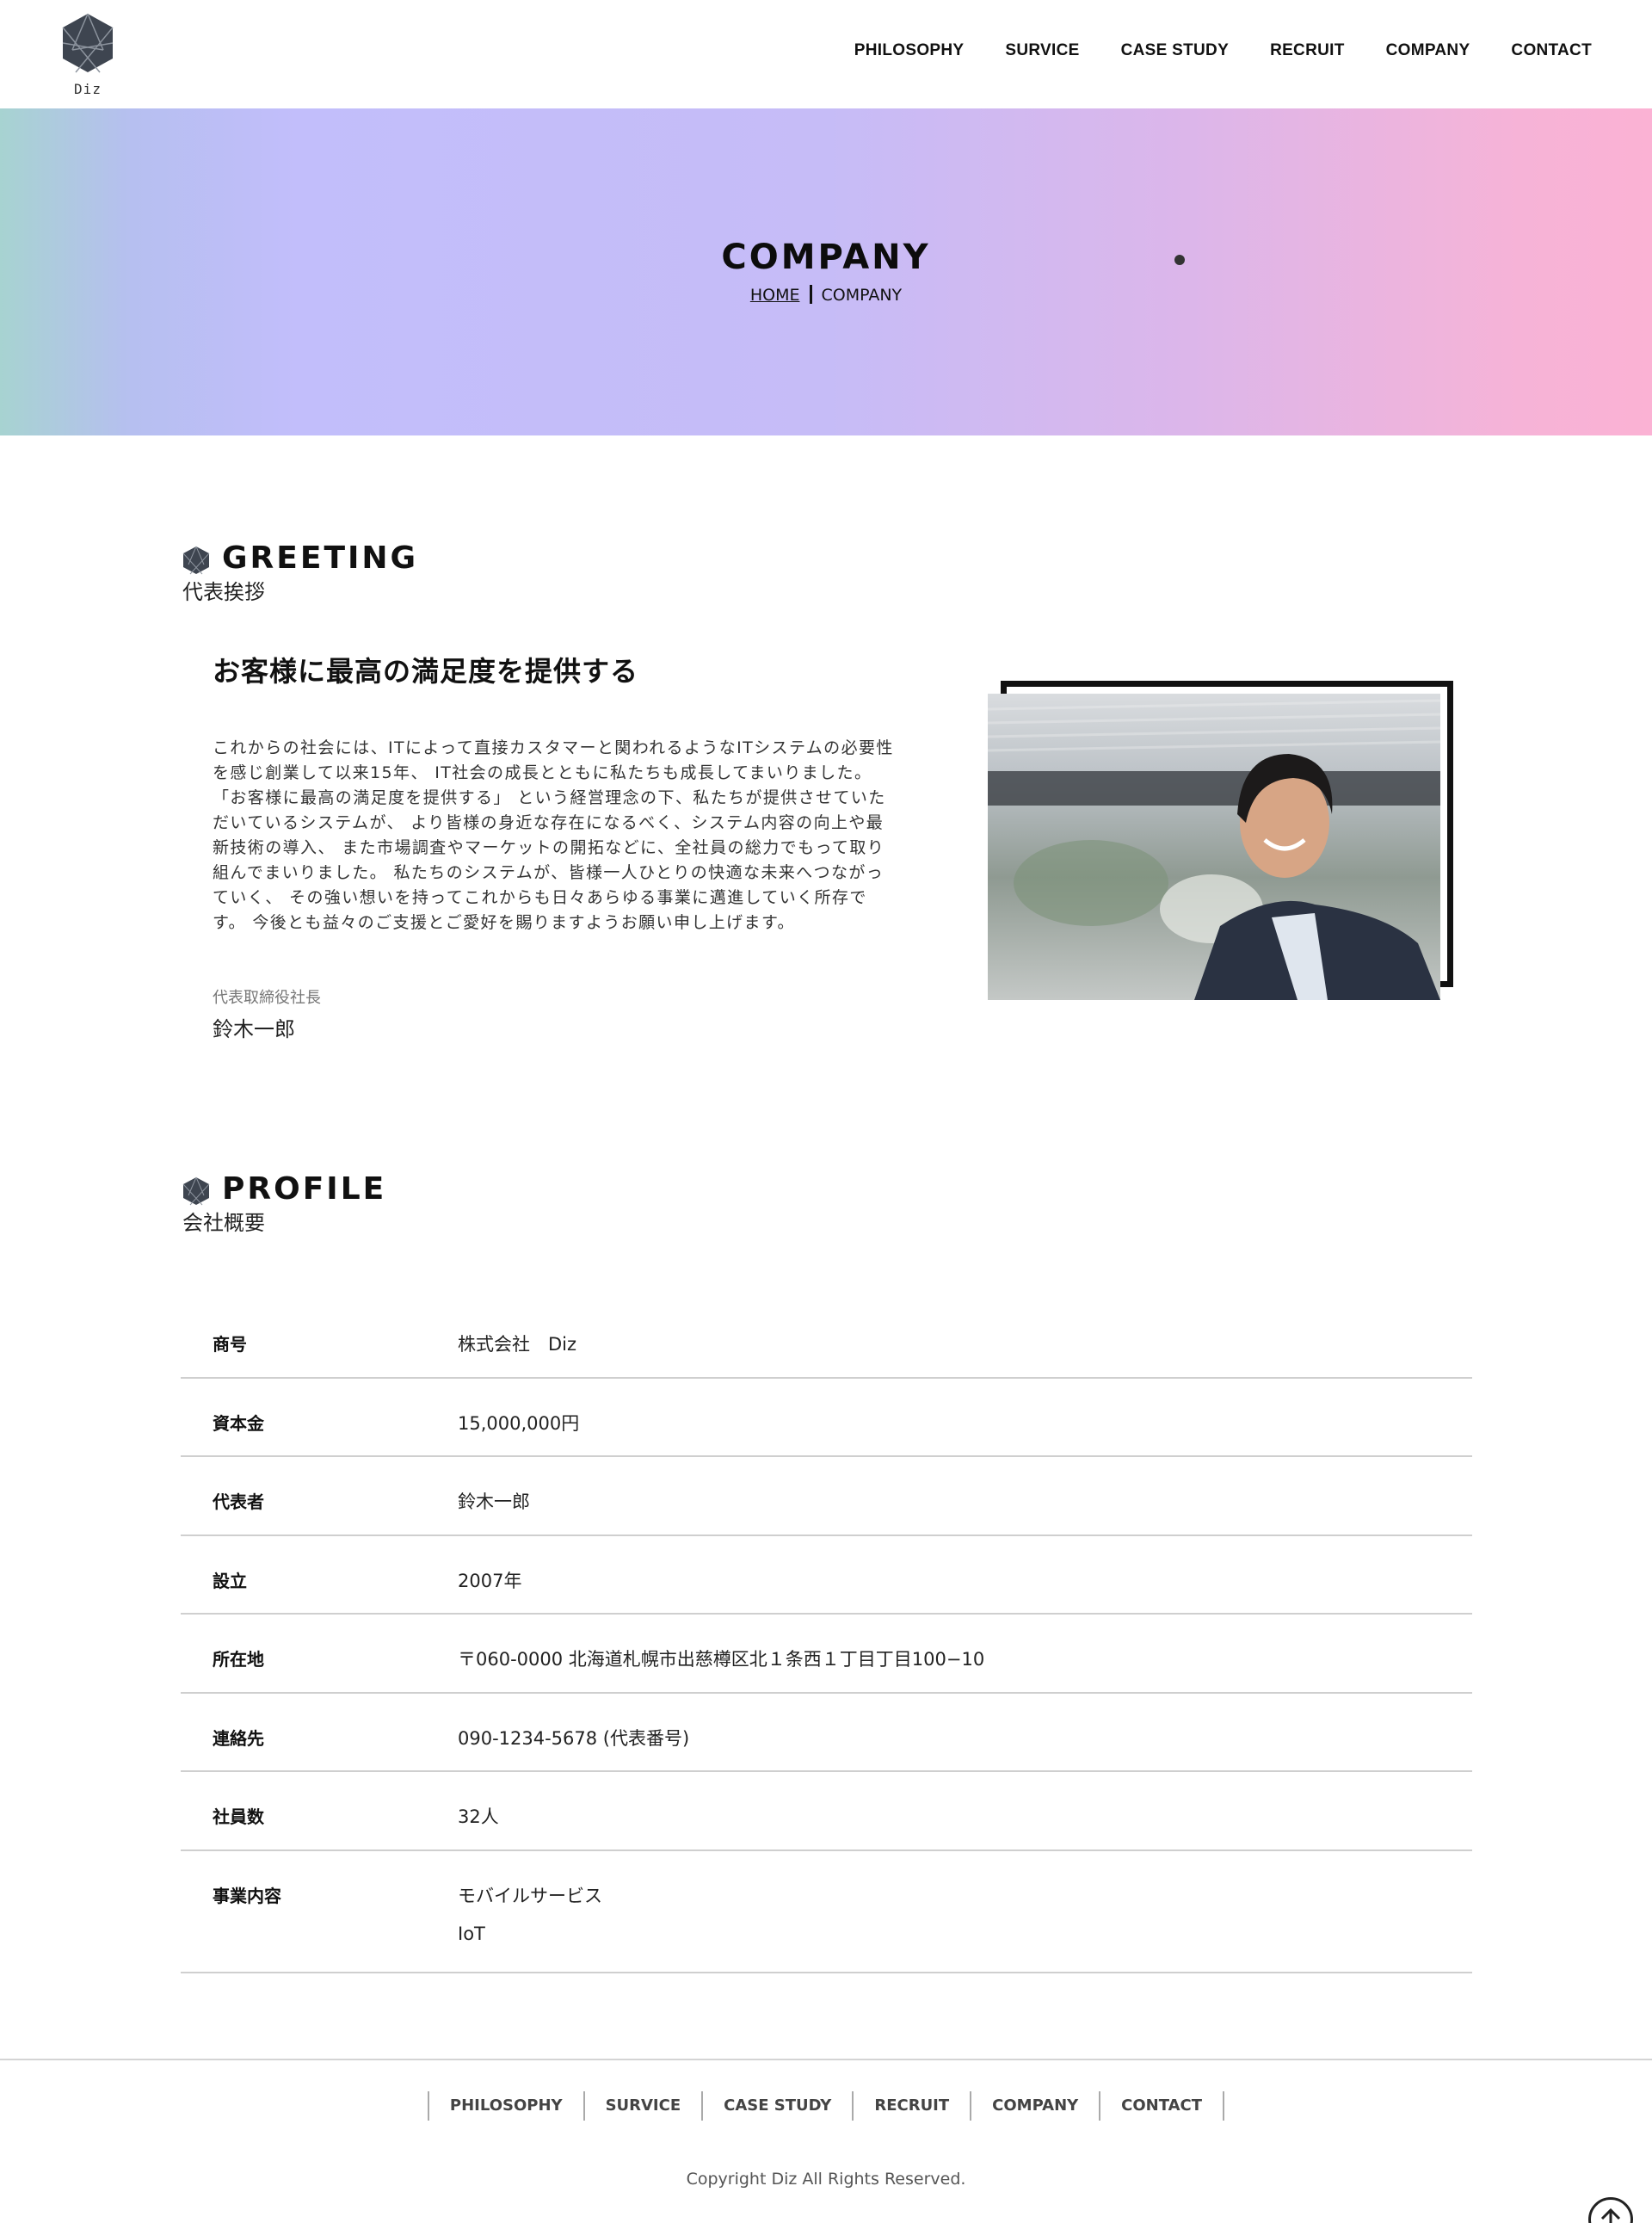 The width and height of the screenshot is (1652, 2223). What do you see at coordinates (1179, 260) in the screenshot?
I see `decorative-dot` at bounding box center [1179, 260].